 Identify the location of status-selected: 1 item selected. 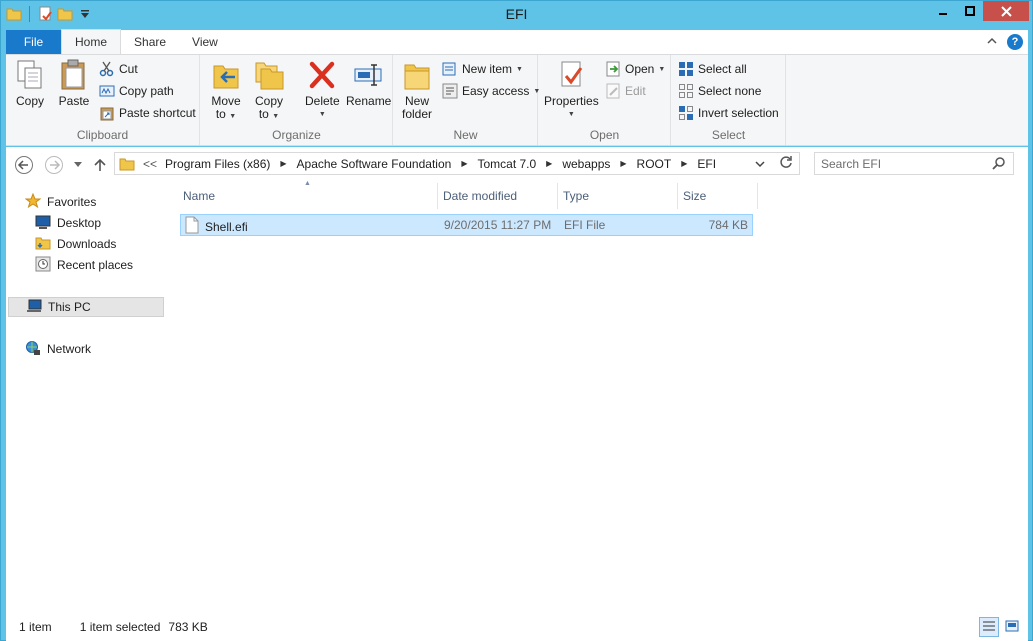
(120, 627).